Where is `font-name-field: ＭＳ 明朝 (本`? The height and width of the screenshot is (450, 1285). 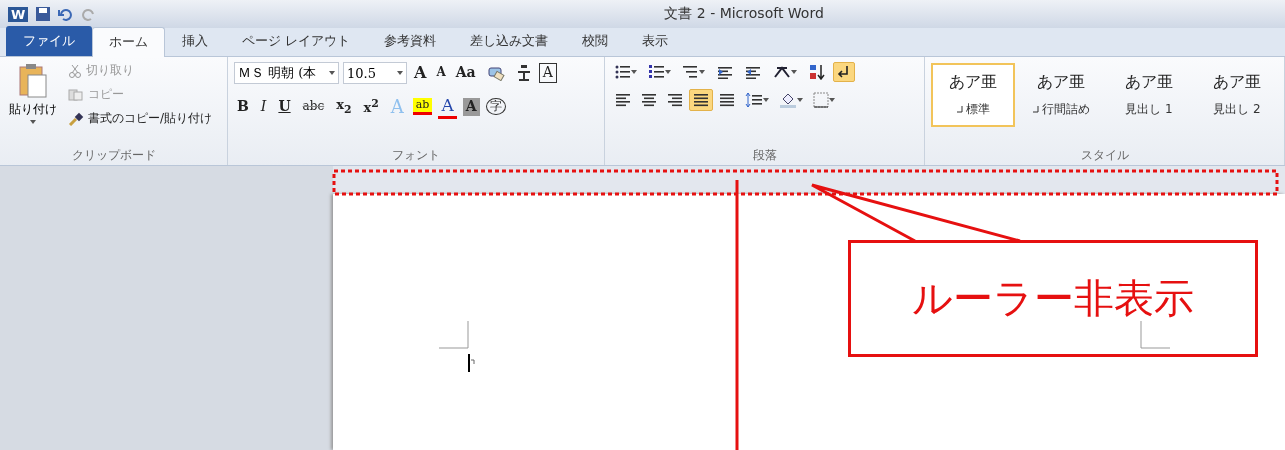
font-name-field: ＭＳ 明朝 (本 is located at coordinates (286, 73).